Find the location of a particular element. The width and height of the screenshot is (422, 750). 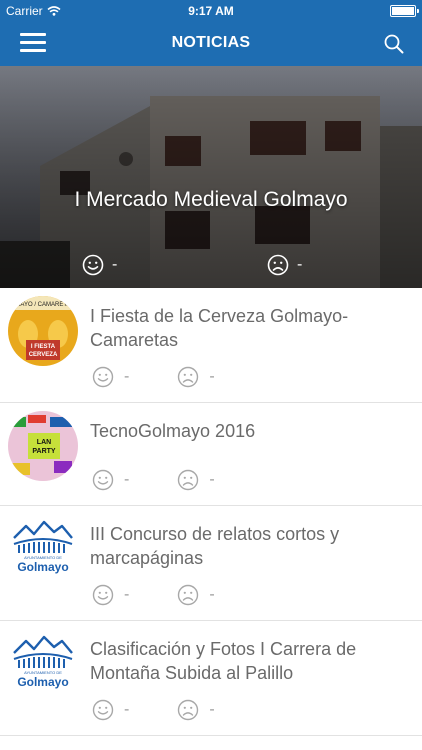

battery-icon is located at coordinates (404, 11).